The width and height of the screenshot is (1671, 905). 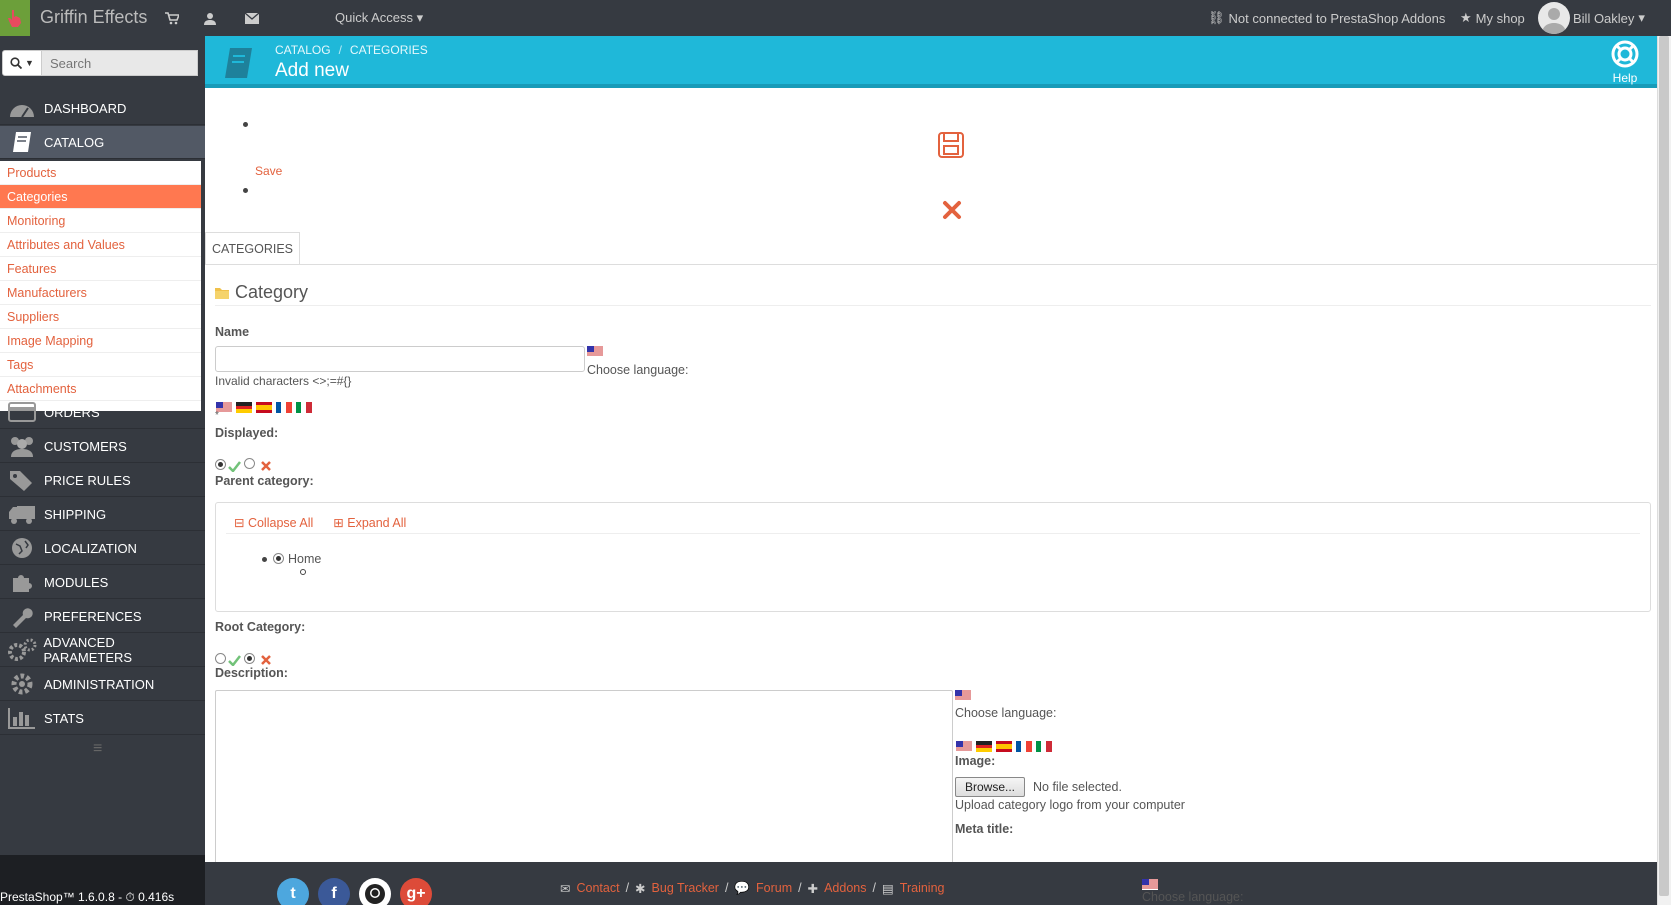 I want to click on footer-link-training: Training, so click(x=922, y=888).